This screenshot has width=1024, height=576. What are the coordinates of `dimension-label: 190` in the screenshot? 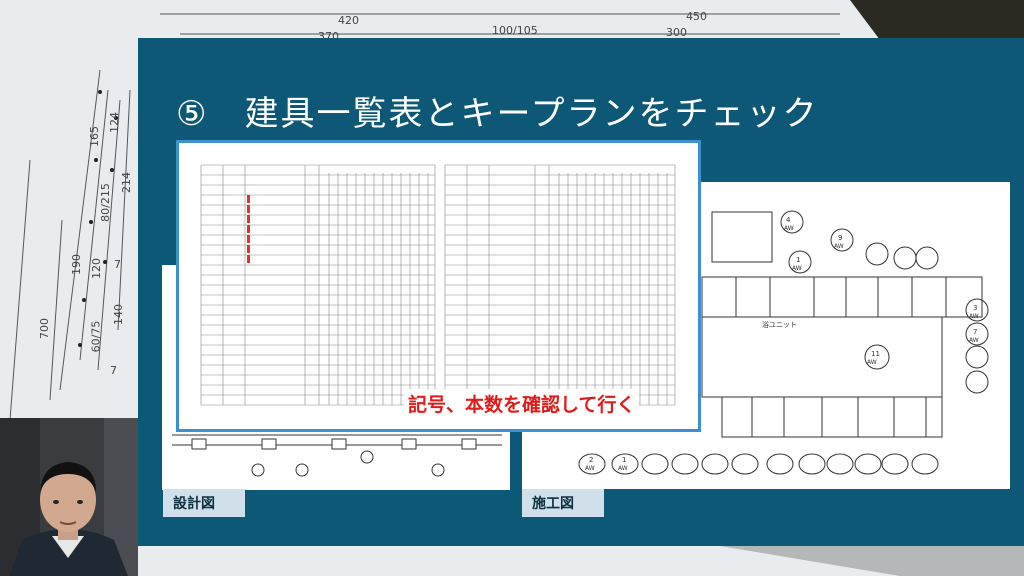 It's located at (76, 264).